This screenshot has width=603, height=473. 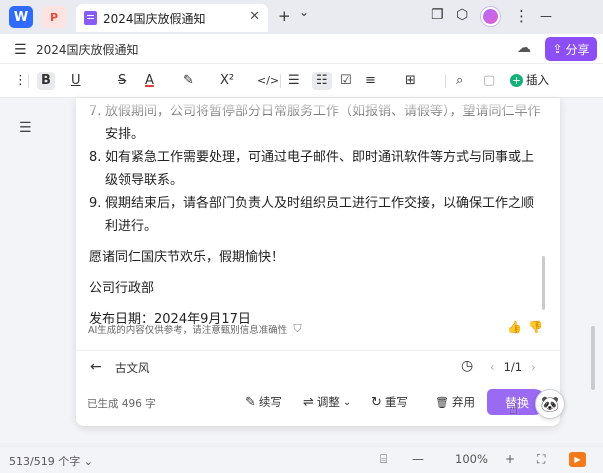 What do you see at coordinates (471, 459) in the screenshot?
I see `zoom-level: 100%` at bounding box center [471, 459].